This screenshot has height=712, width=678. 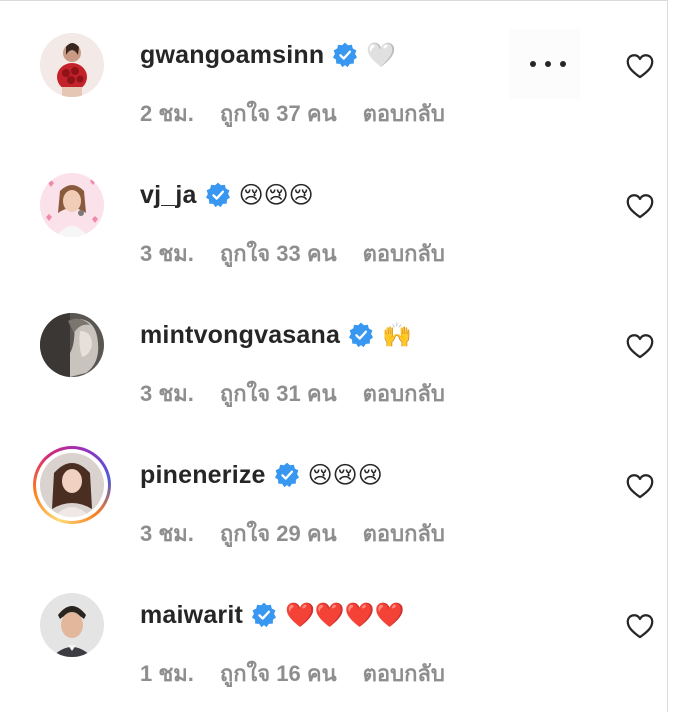 I want to click on more-options-icon, so click(x=548, y=64).